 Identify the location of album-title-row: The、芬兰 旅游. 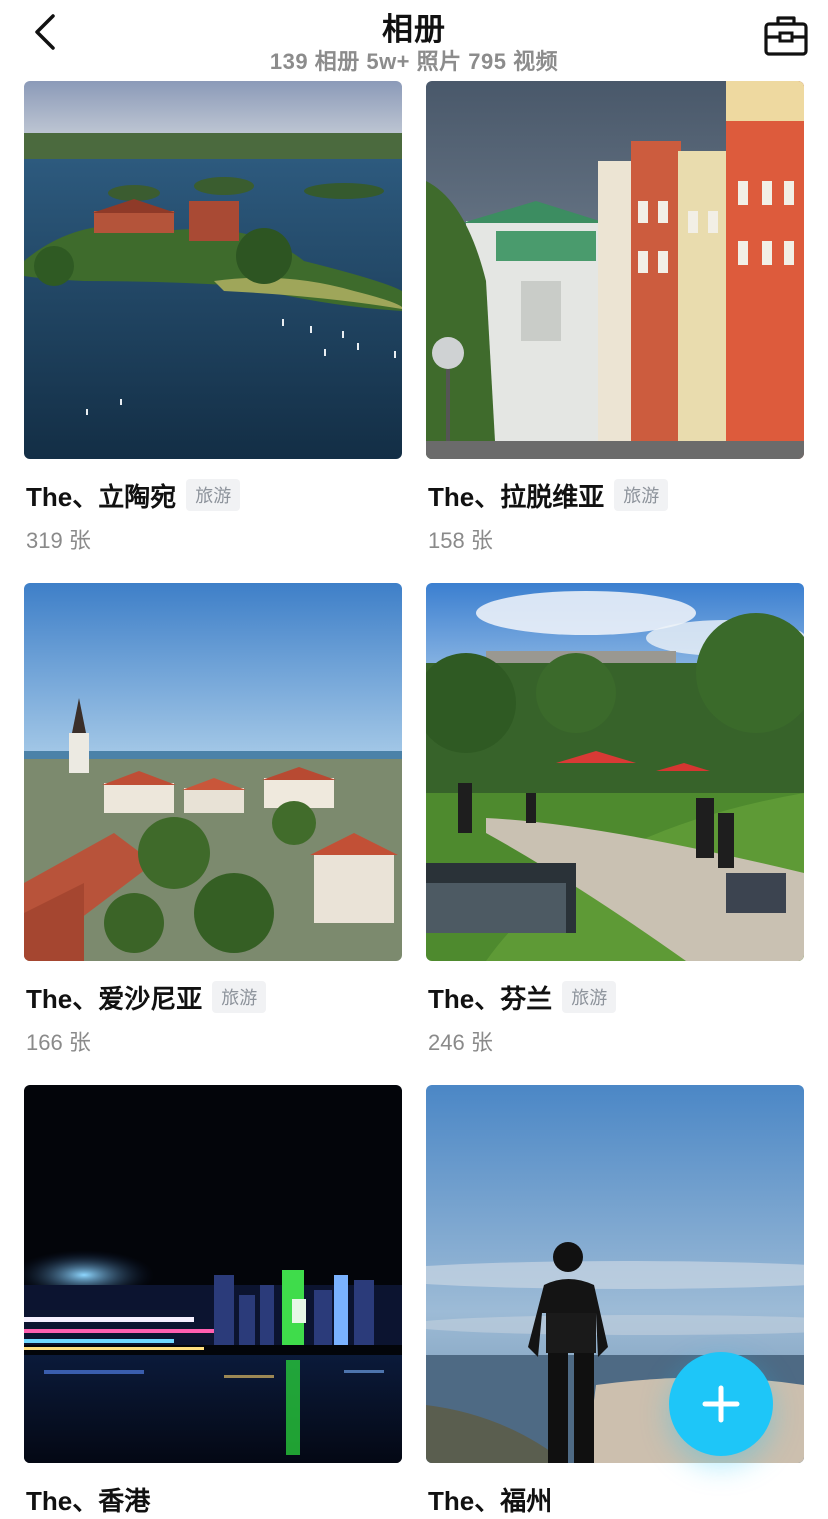
(522, 997).